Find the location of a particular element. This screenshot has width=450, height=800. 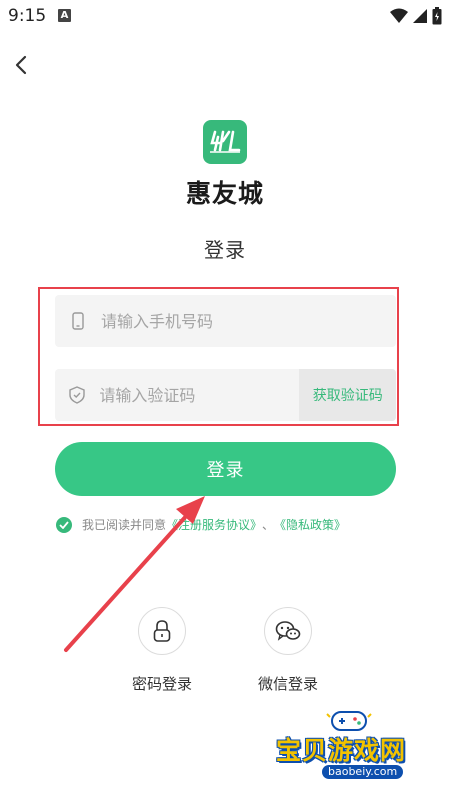

wechat-login-button is located at coordinates (288, 631).